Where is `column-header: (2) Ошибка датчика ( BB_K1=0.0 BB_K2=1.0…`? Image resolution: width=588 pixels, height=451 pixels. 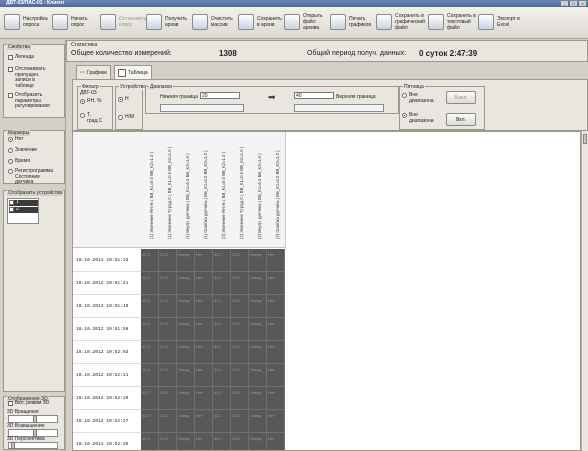
column-header: (2) Ошибка датчика ( BB_K1=0.0 BB_K2=1.0… is located at coordinates (276, 190).